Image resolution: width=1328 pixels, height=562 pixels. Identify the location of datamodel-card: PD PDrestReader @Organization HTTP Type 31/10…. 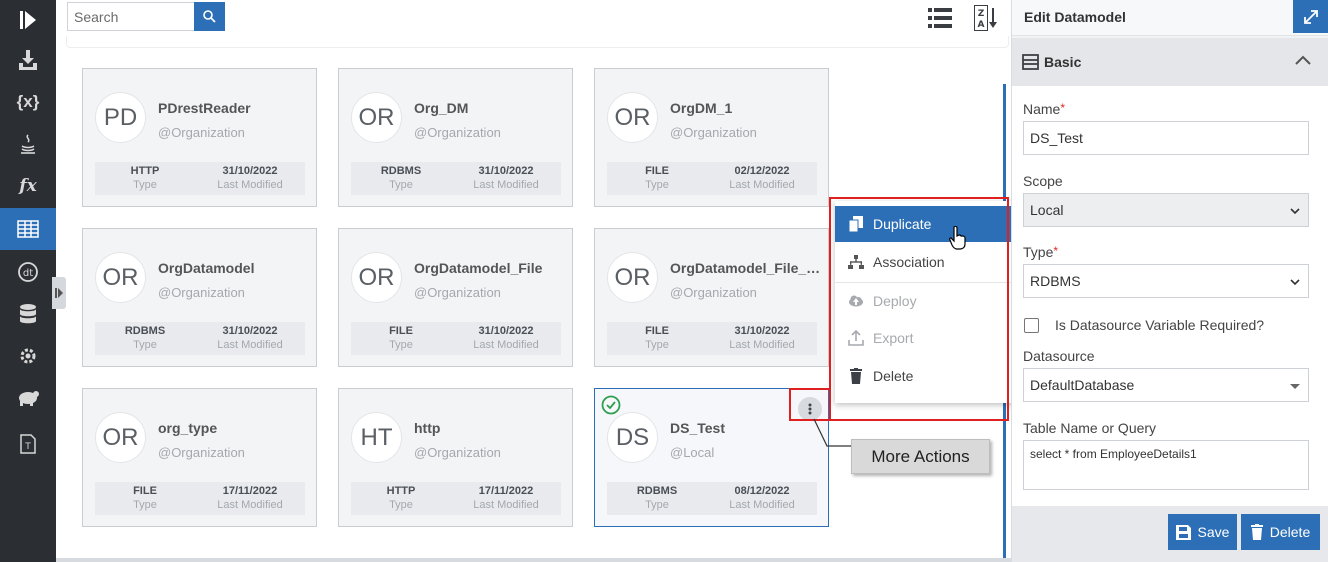
(199, 137).